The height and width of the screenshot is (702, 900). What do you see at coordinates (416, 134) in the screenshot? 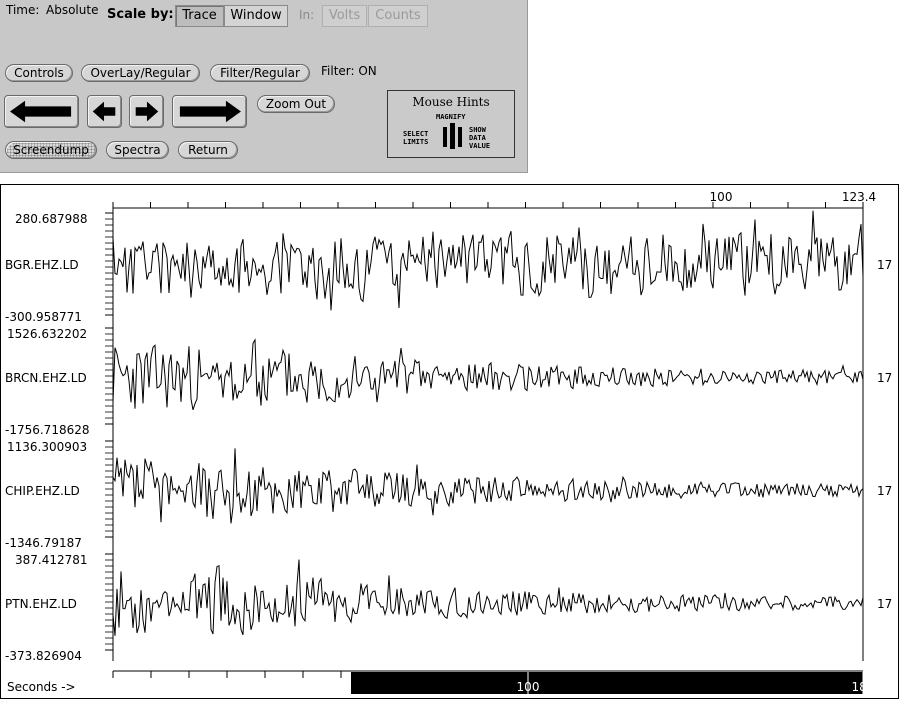
I see `hint-left-label-1: SELECT` at bounding box center [416, 134].